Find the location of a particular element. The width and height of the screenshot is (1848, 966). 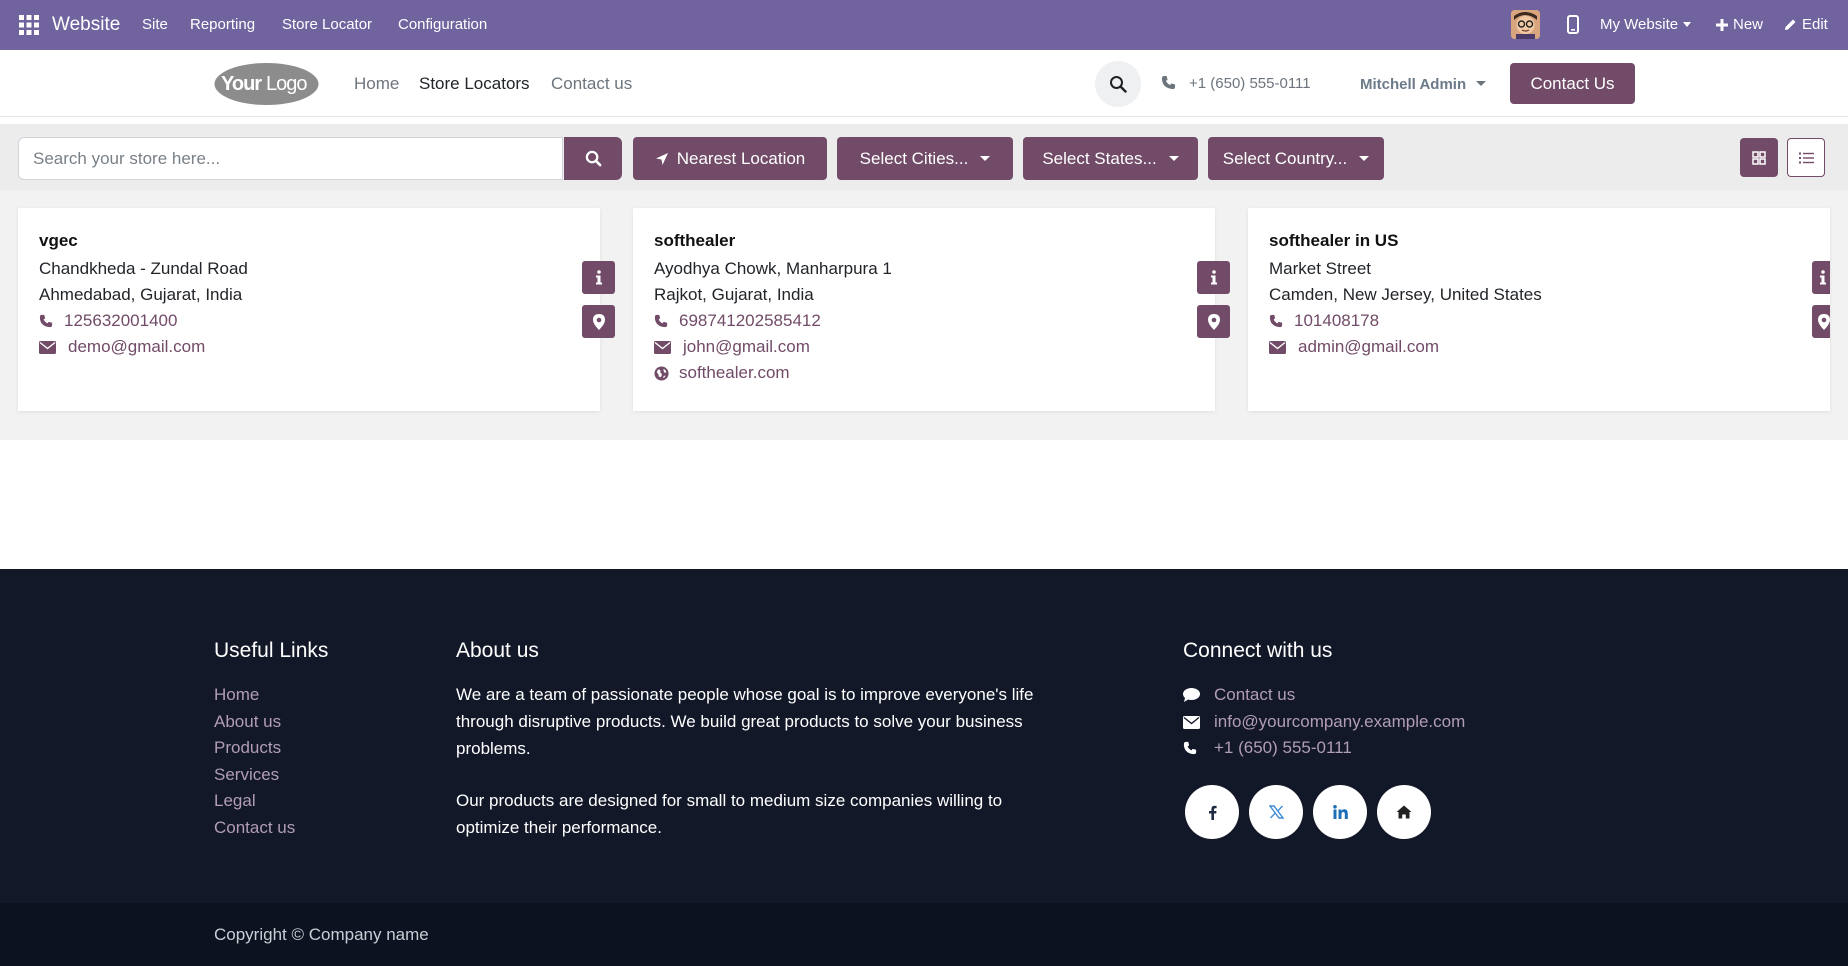

app-name: Website is located at coordinates (86, 25).